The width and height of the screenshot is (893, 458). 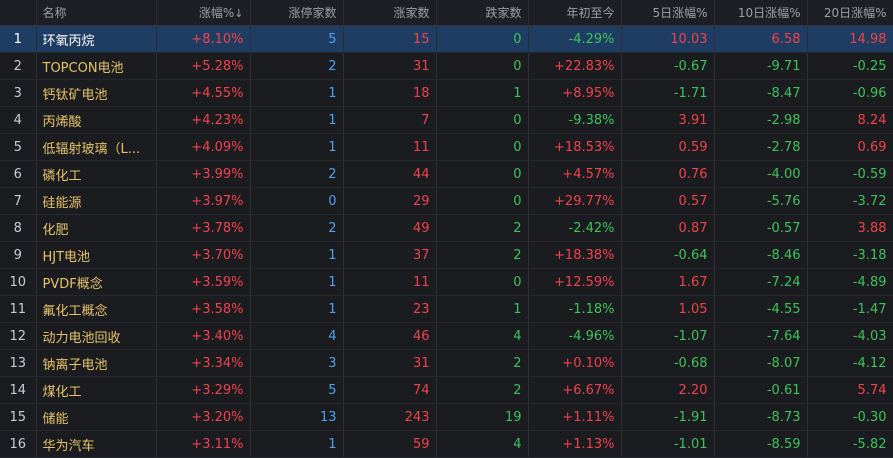 What do you see at coordinates (297, 363) in the screenshot?
I see `limit-up-count: 3` at bounding box center [297, 363].